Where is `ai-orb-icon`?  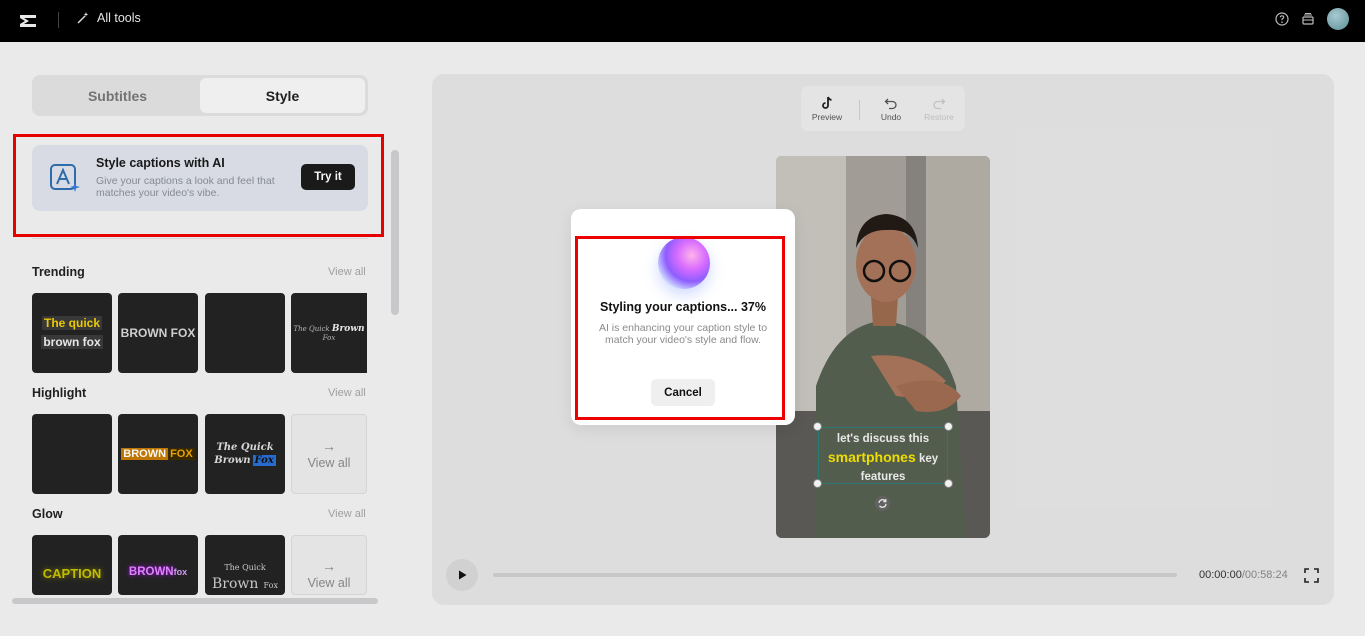 ai-orb-icon is located at coordinates (684, 263).